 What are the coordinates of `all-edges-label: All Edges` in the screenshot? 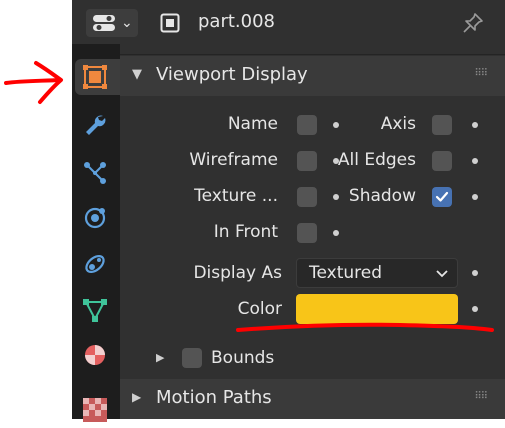 It's located at (376, 160).